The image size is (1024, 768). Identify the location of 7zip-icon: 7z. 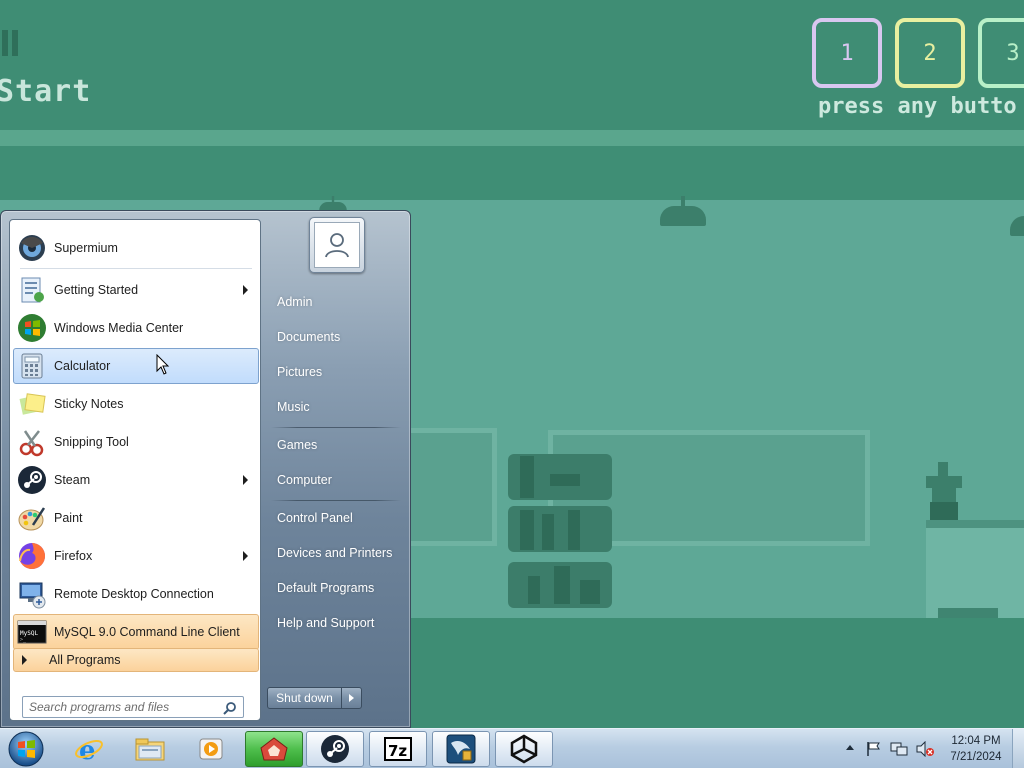
(398, 749).